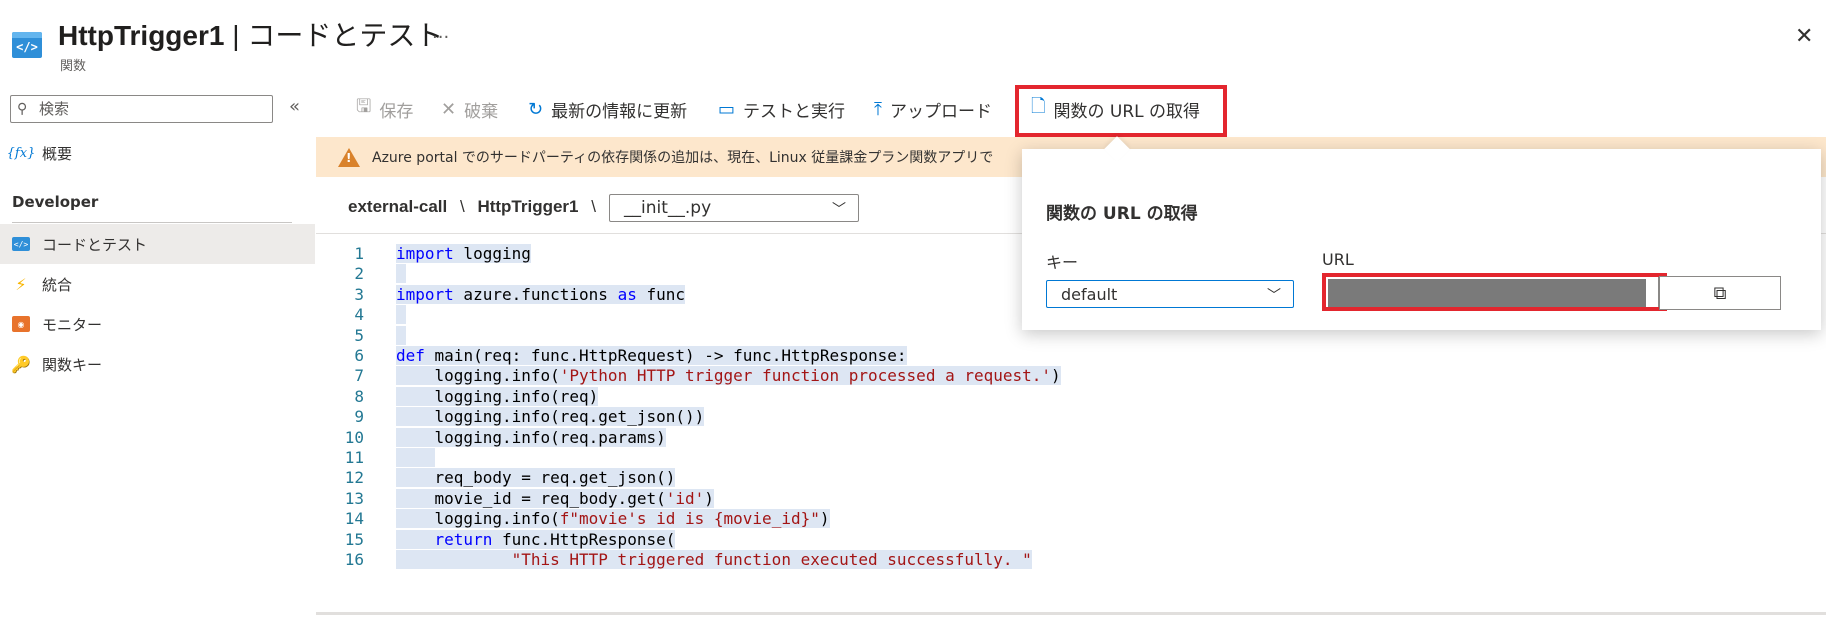 Image resolution: width=1826 pixels, height=627 pixels. Describe the element at coordinates (141, 35) in the screenshot. I see `page-title-name: HttpTrigger1` at that location.